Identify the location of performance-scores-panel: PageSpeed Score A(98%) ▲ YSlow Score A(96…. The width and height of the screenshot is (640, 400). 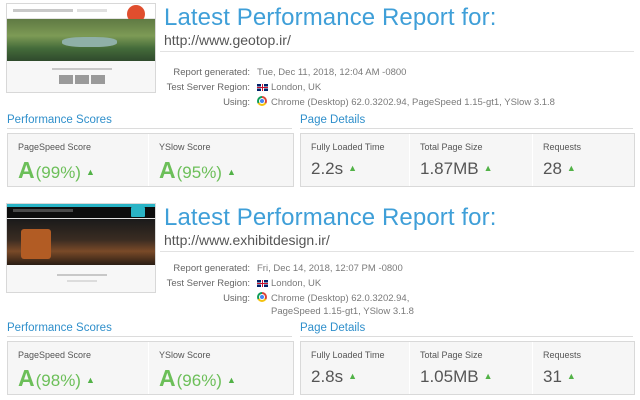
(150, 368).